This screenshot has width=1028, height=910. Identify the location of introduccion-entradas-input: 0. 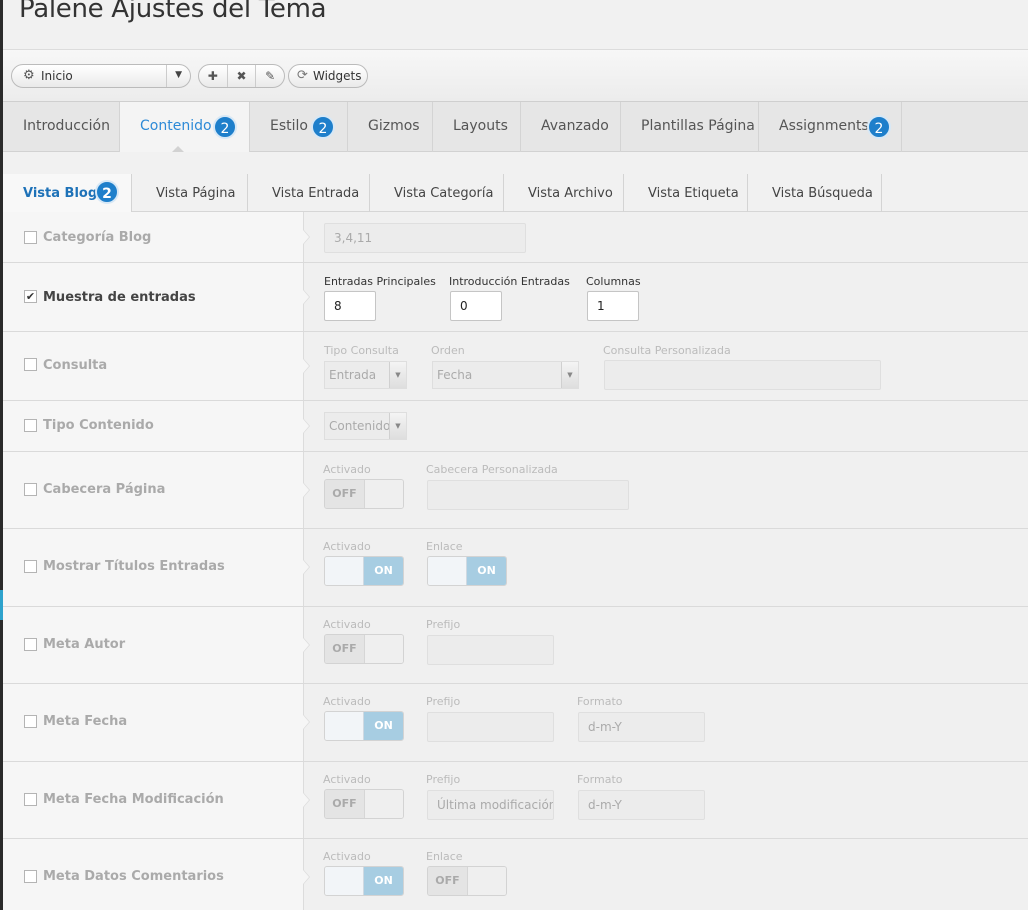
(476, 306).